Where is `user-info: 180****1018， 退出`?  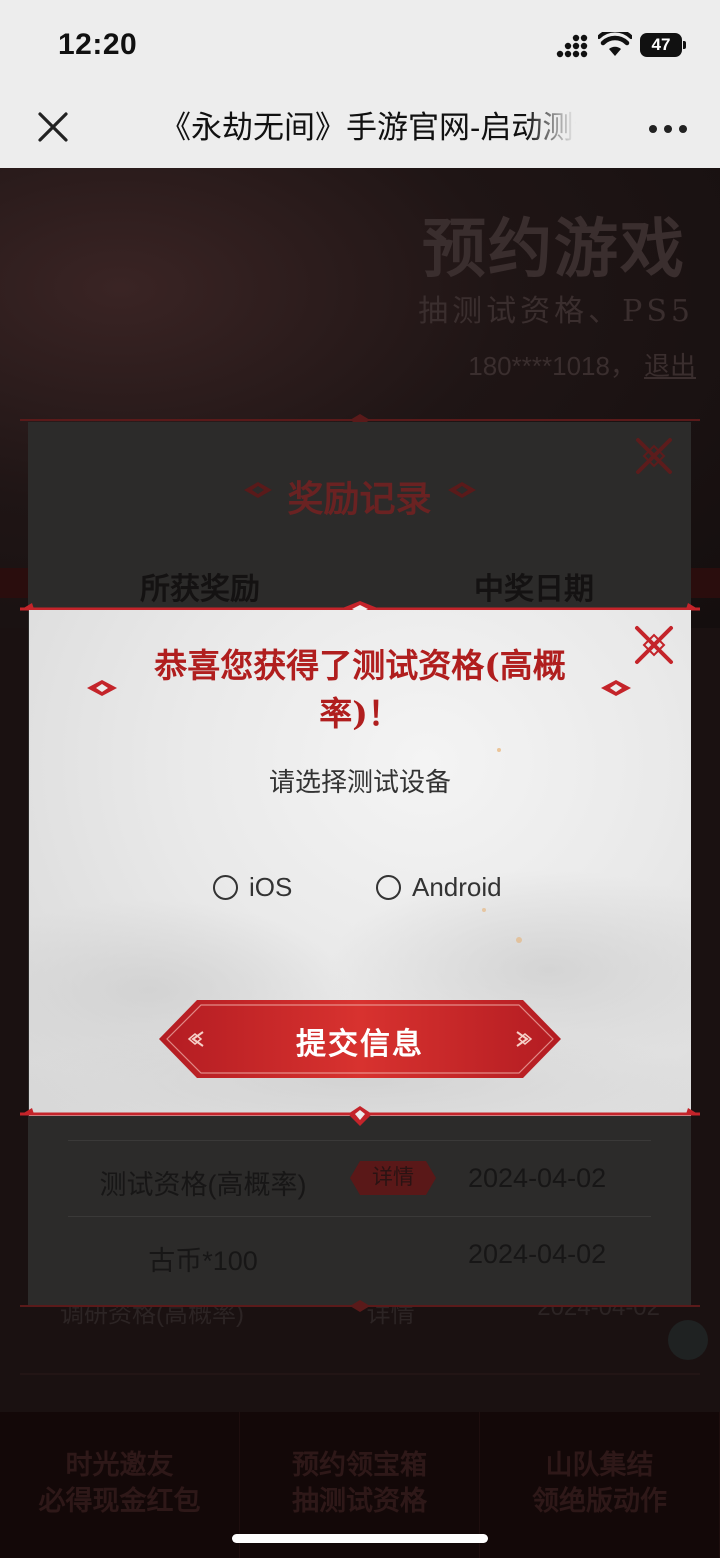
user-info: 180****1018， 退出 is located at coordinates (582, 366).